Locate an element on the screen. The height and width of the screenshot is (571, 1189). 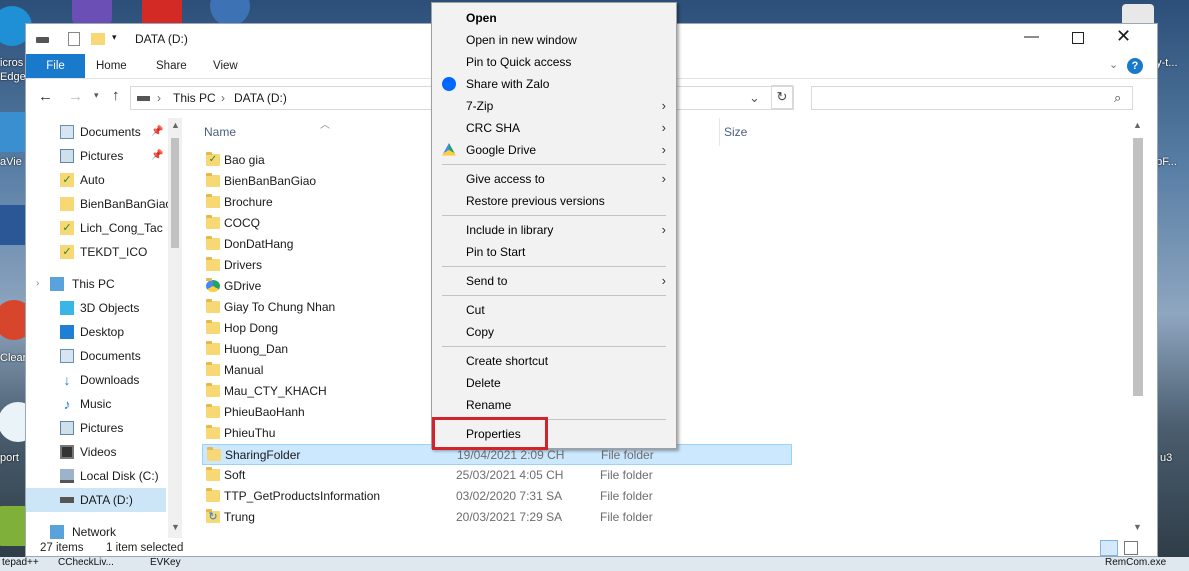
menu-item-crc-sha: CRC SHA › is located at coordinates (554, 128).